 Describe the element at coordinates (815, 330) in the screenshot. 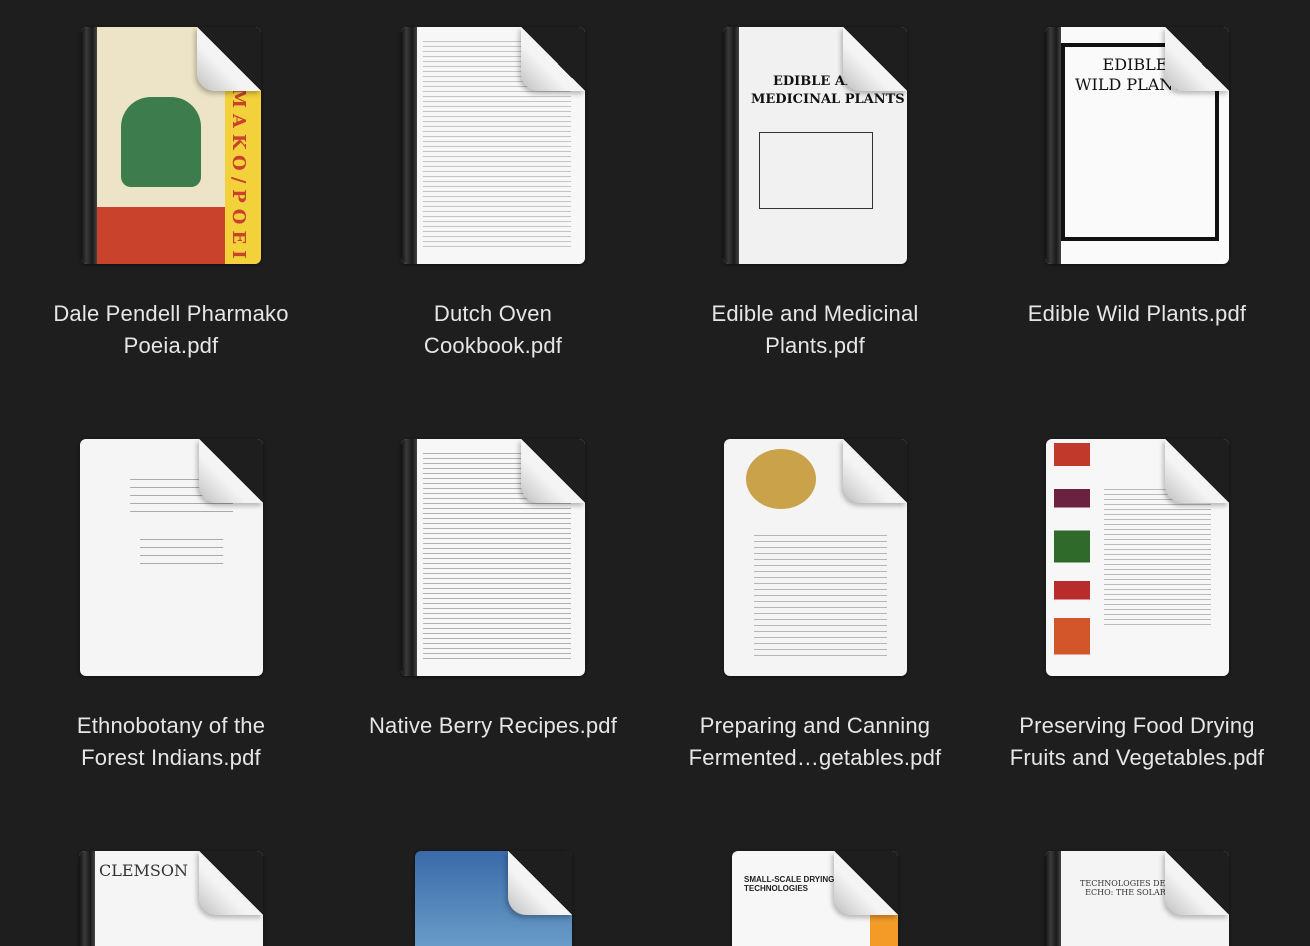

I see `file-name-label: Edible and Medicinal Plants.pdf` at that location.